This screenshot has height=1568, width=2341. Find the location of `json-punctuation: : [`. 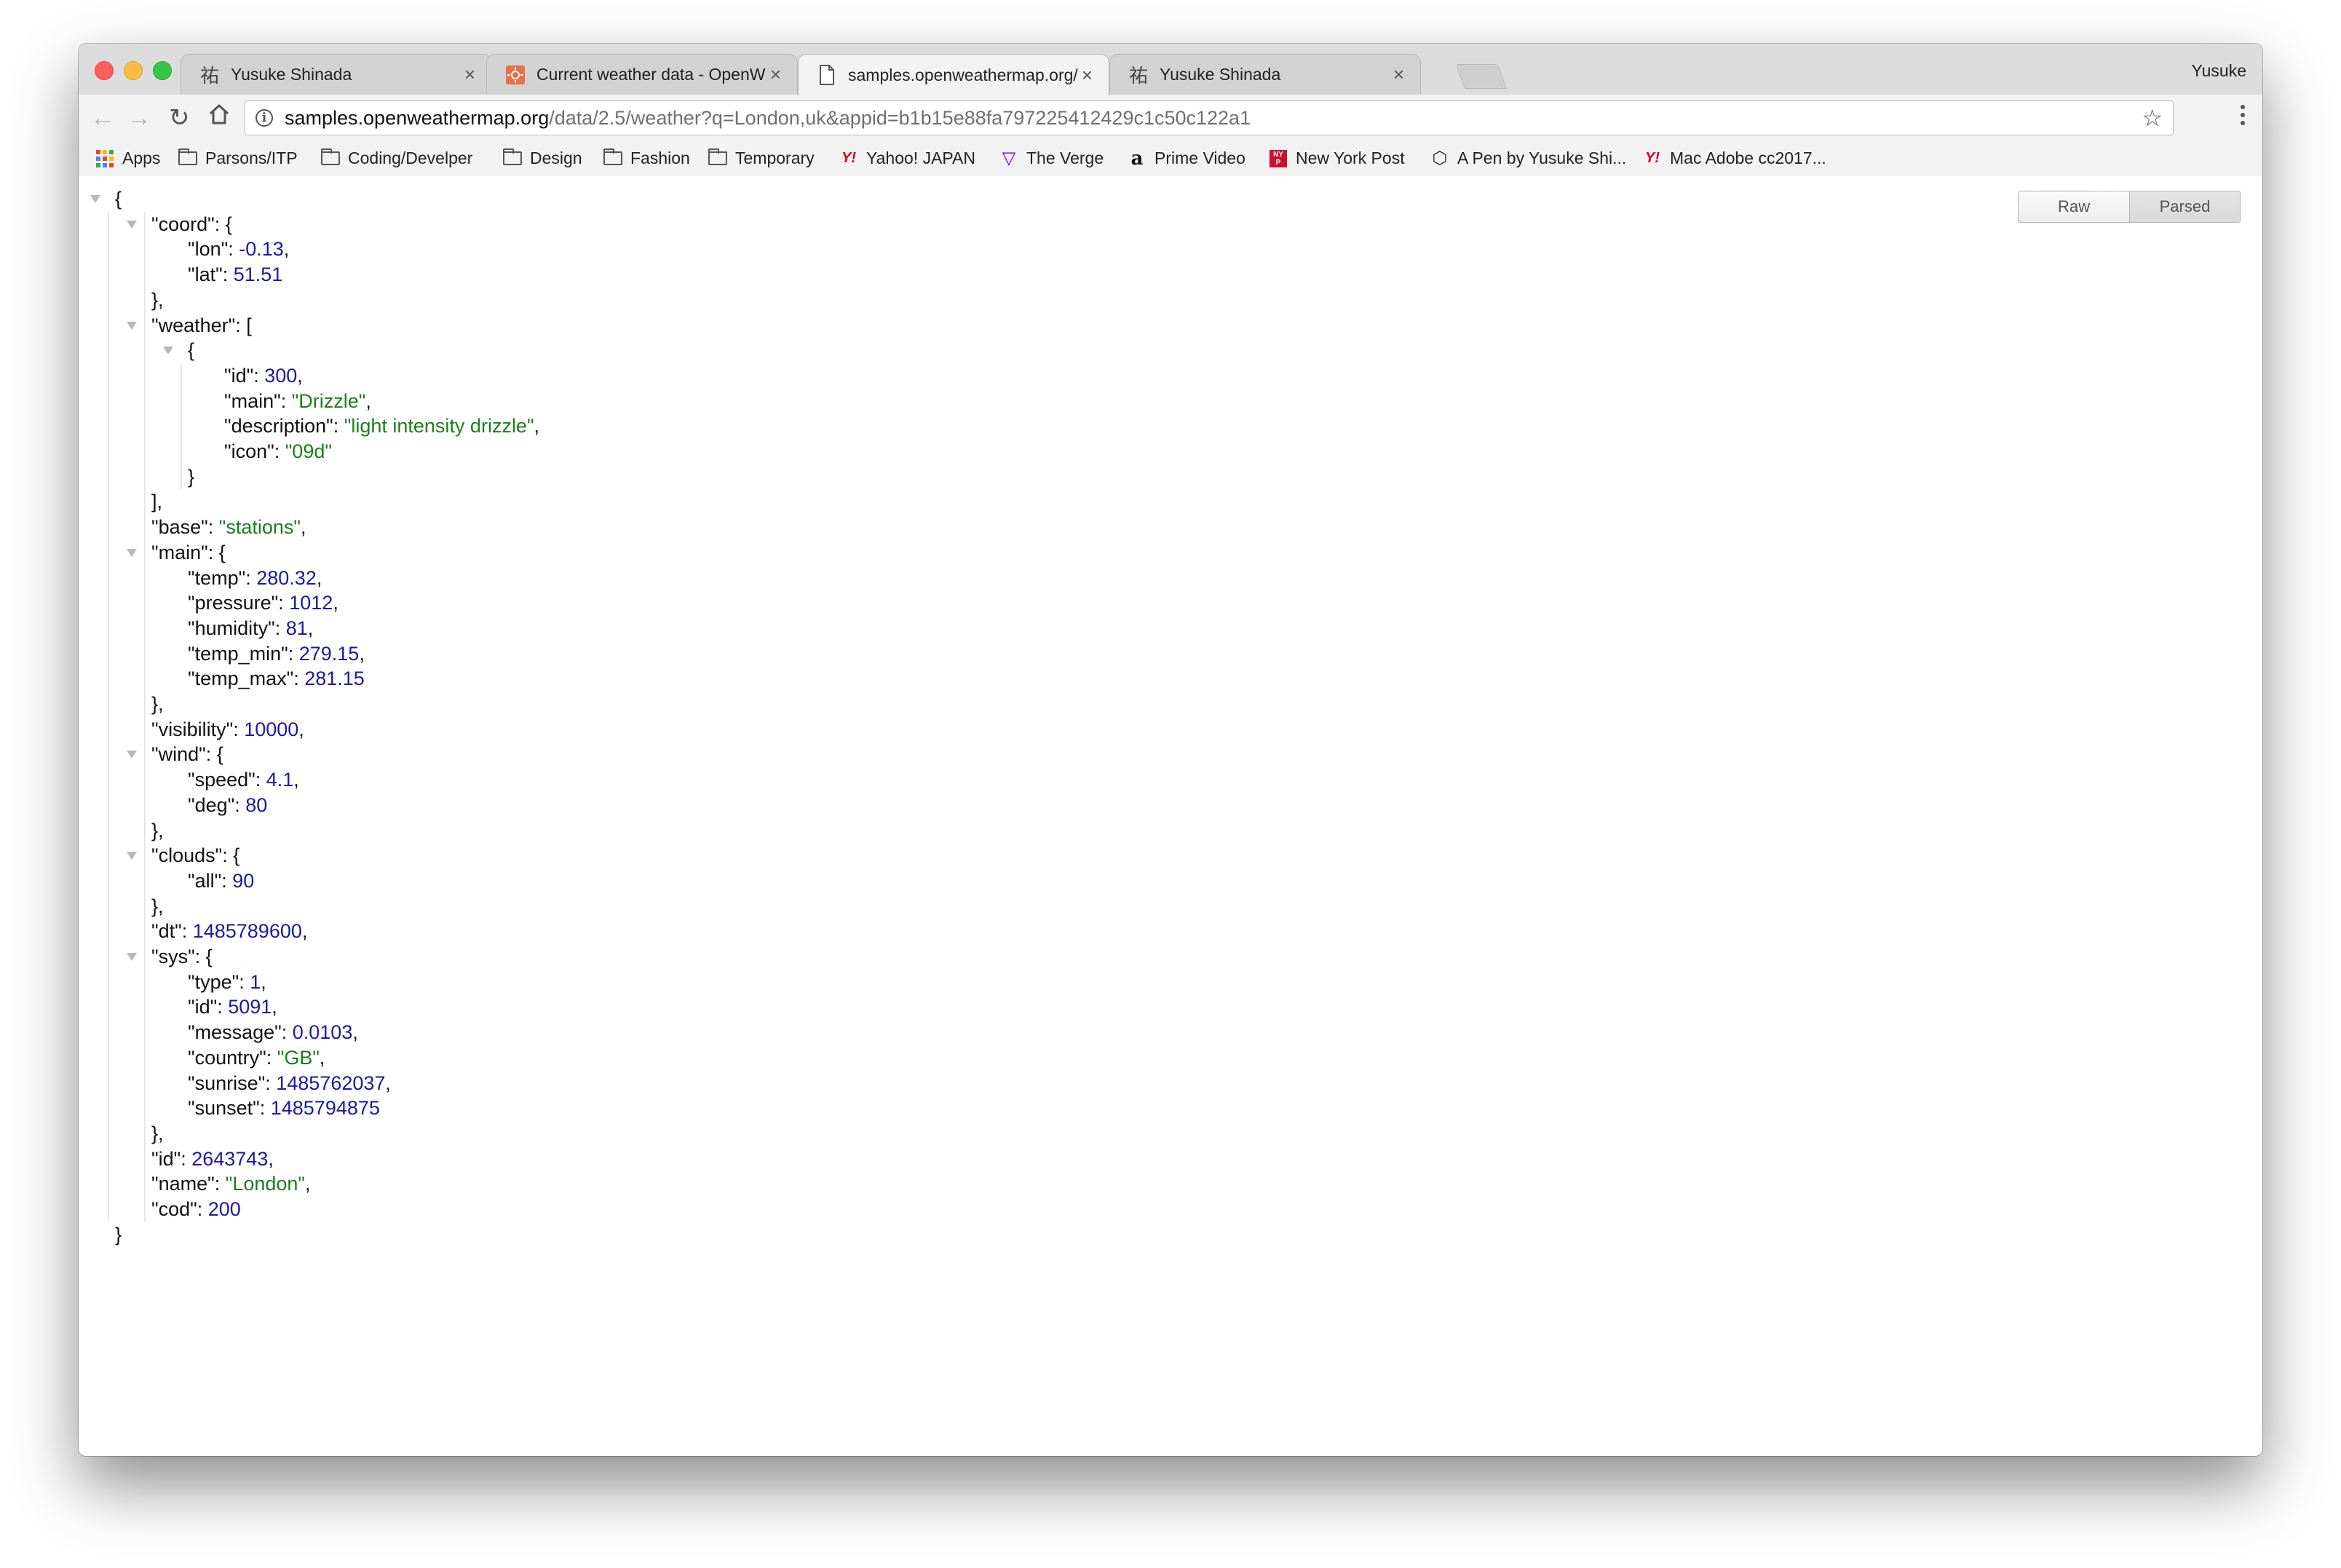

json-punctuation: : [ is located at coordinates (244, 325).